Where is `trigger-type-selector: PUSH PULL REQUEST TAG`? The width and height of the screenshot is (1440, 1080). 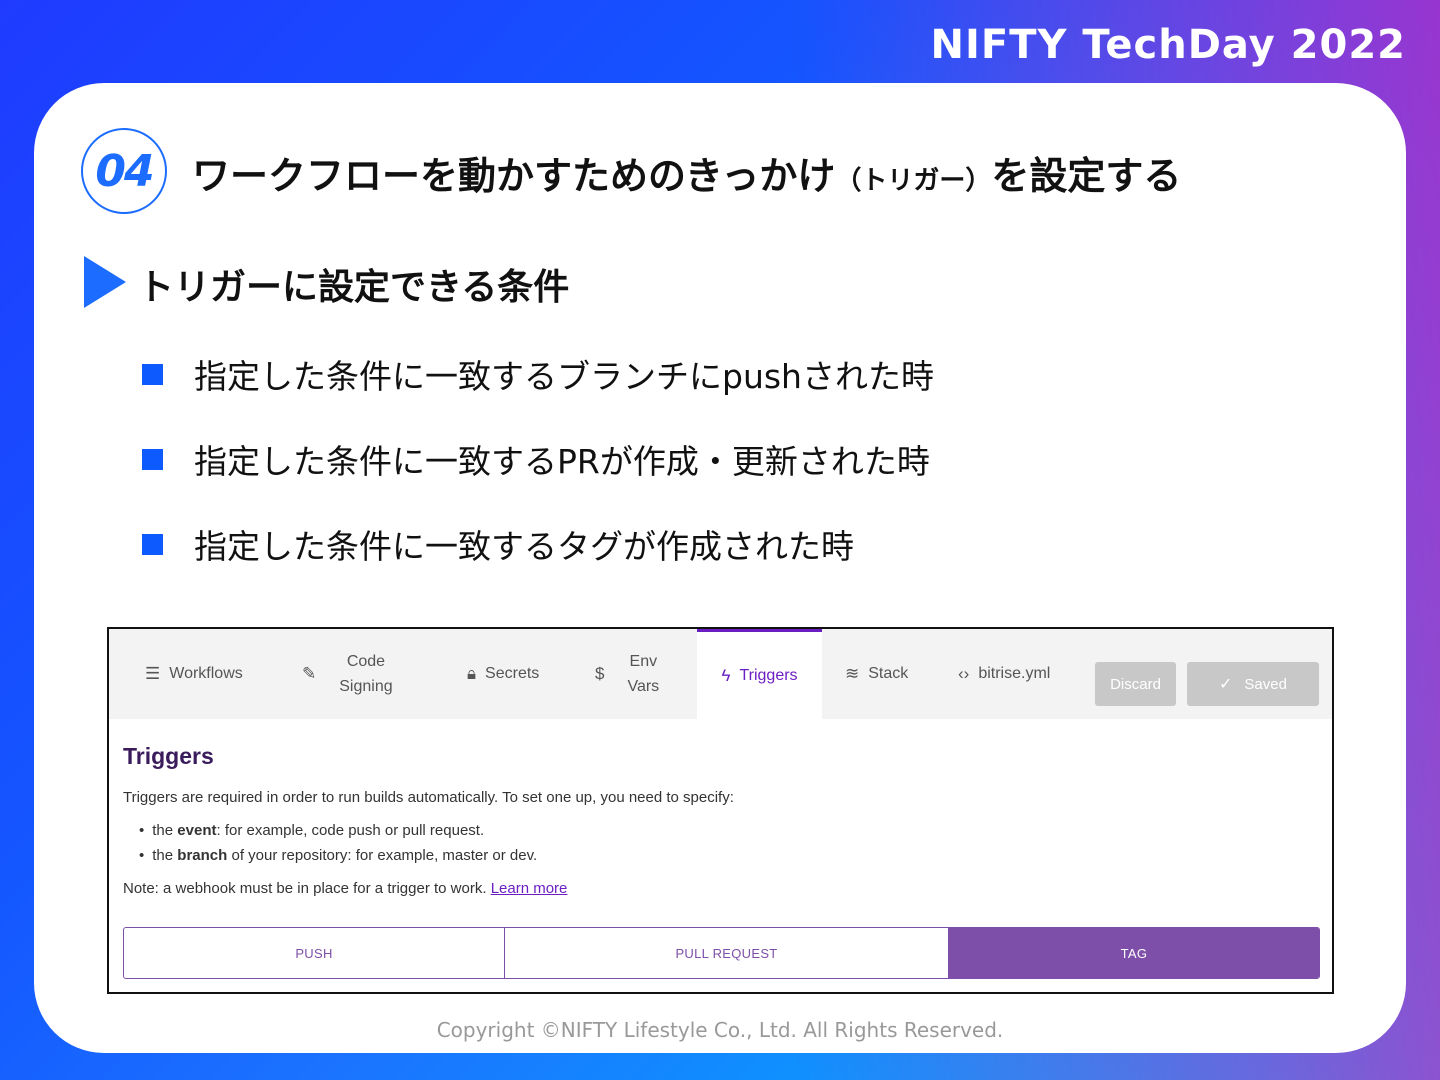 trigger-type-selector: PUSH PULL REQUEST TAG is located at coordinates (721, 953).